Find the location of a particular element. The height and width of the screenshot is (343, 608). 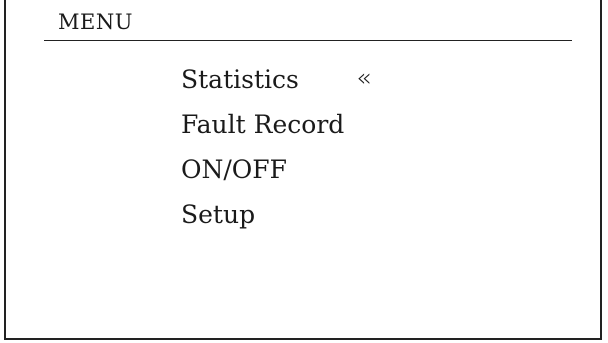

menu-item-label: Setup is located at coordinates (218, 214).